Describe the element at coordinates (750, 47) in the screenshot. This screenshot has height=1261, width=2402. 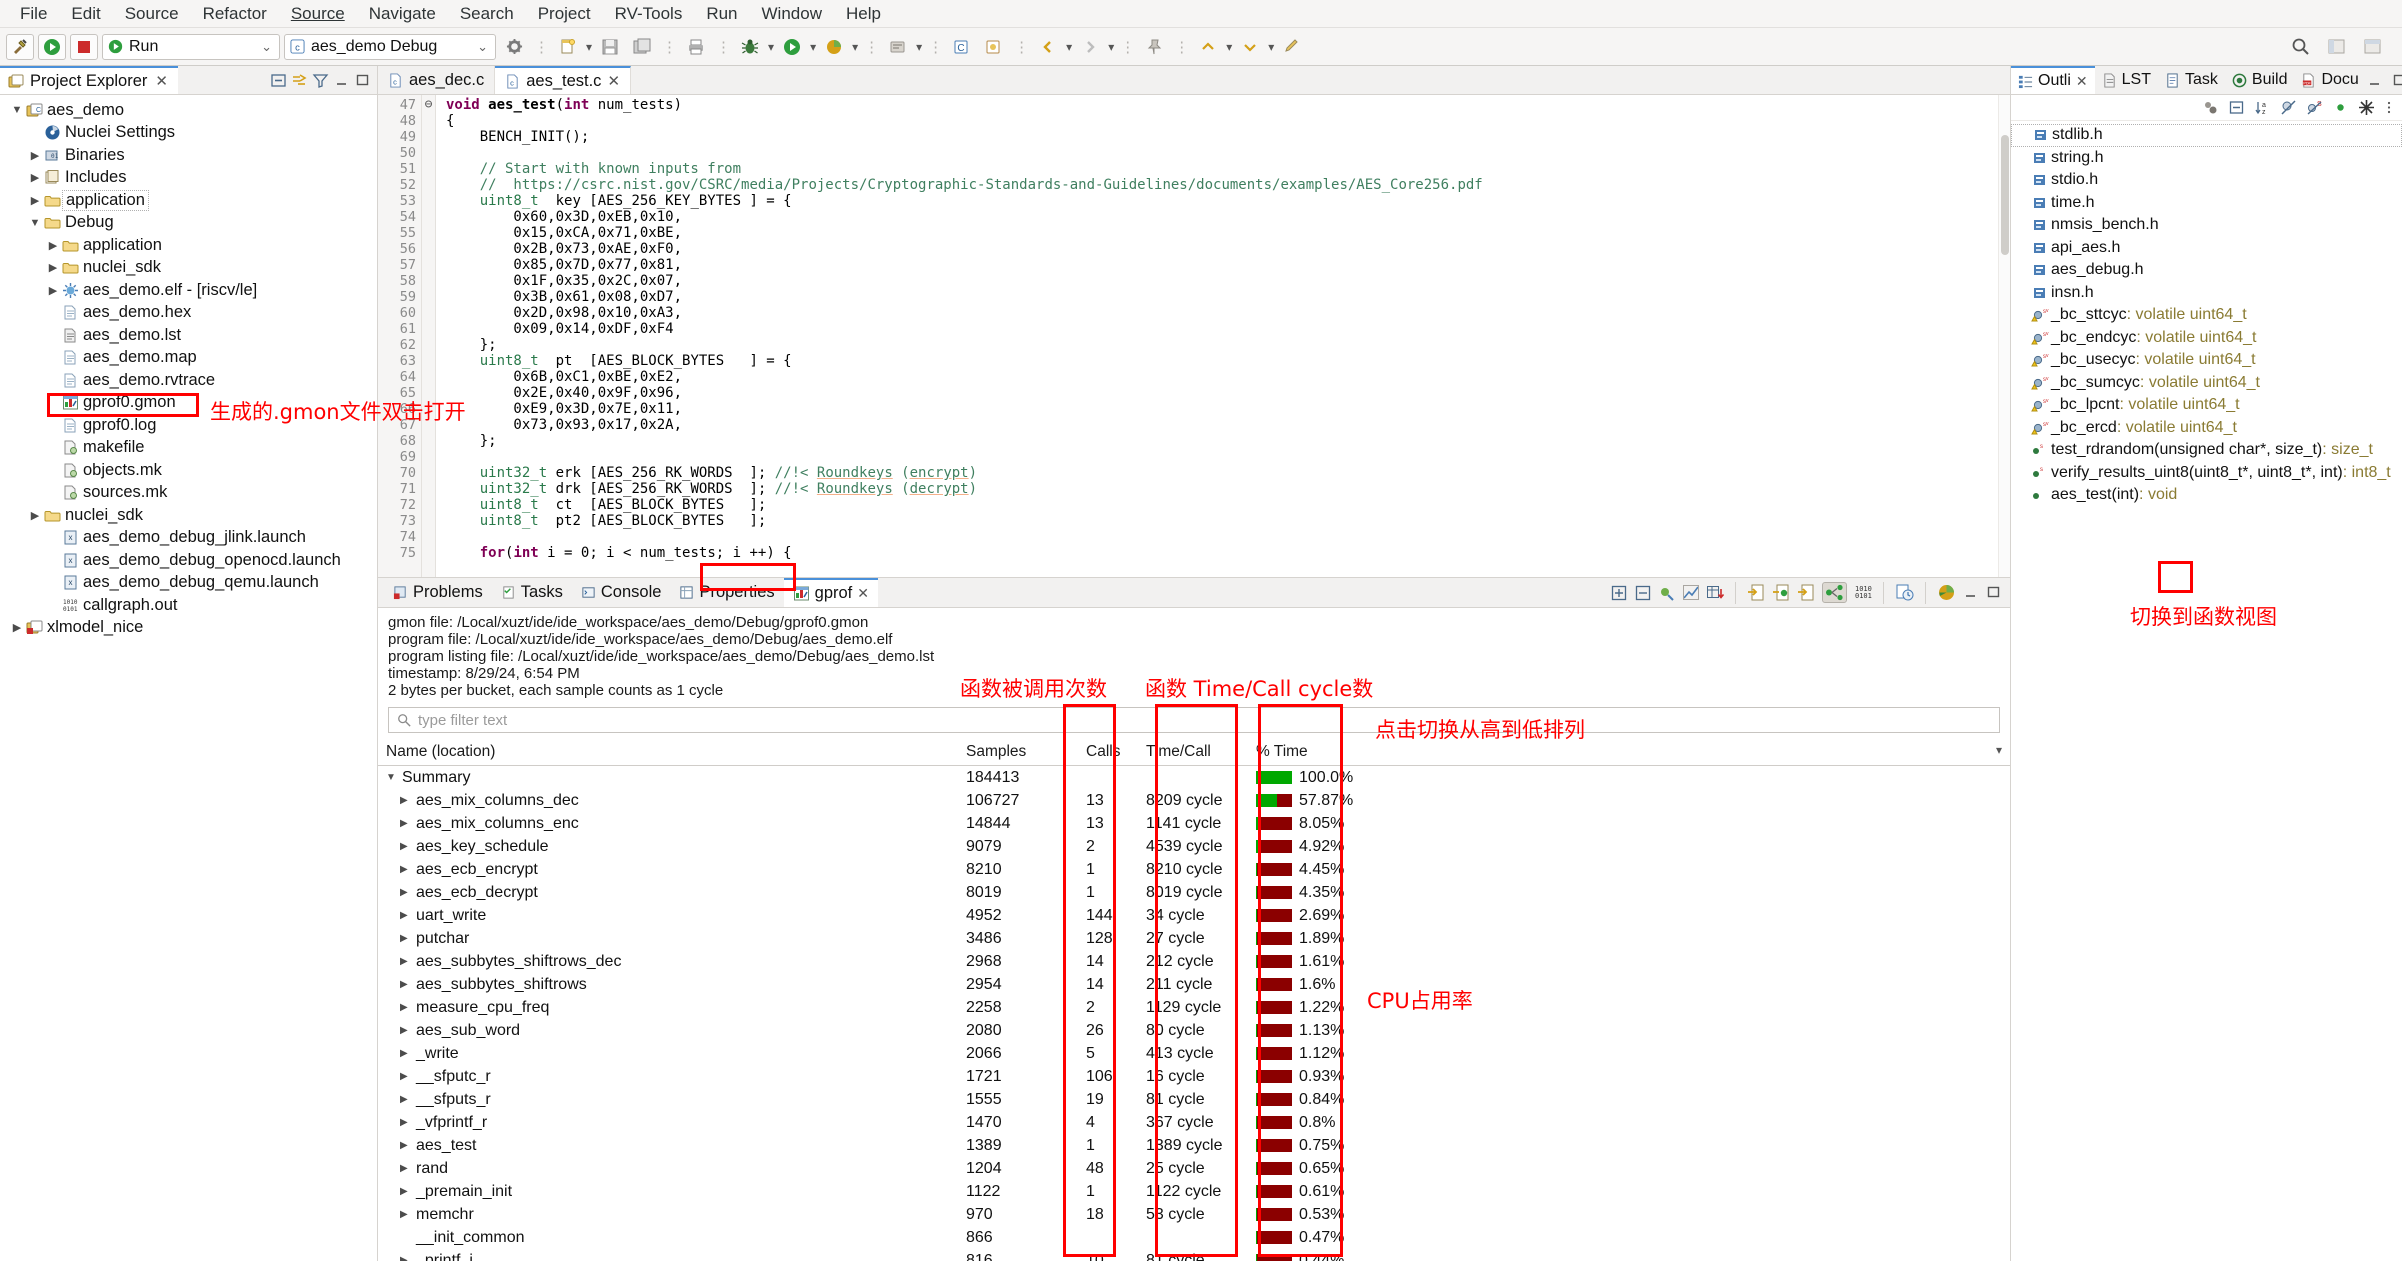
I see `debug-button` at that location.